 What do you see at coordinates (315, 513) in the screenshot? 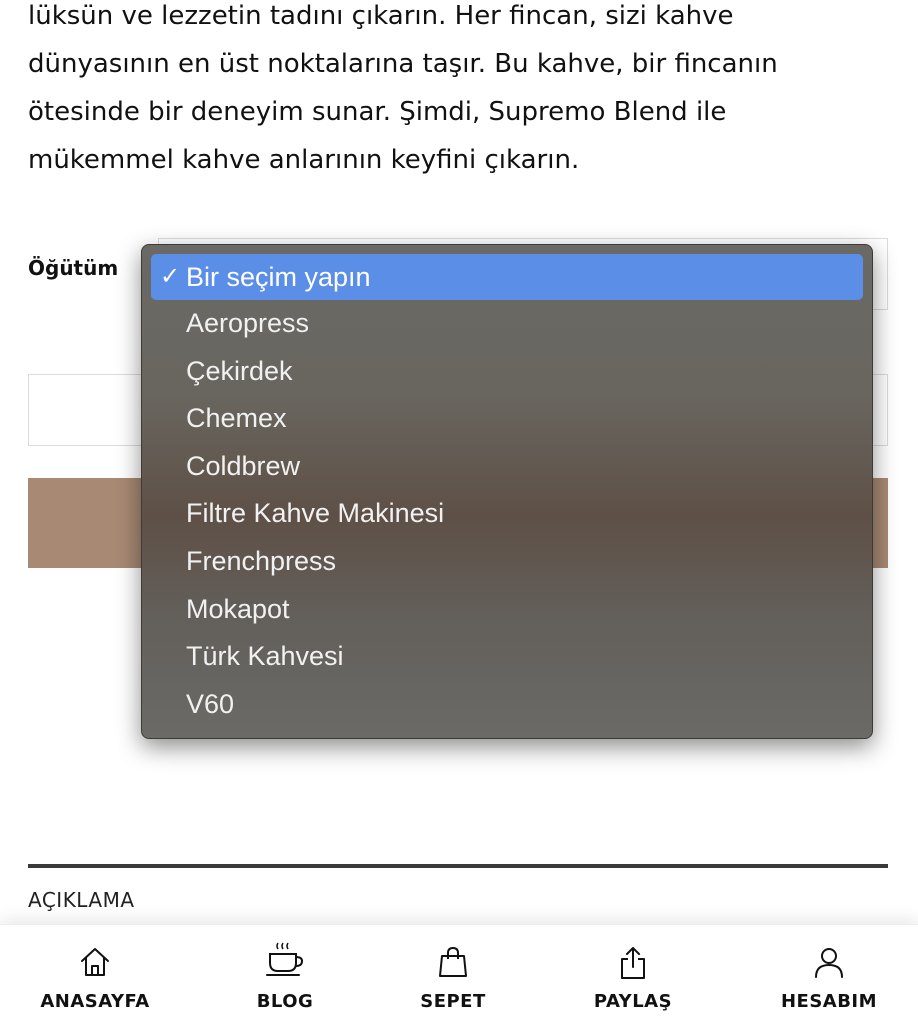
I see `option-label: Filtre Kahve Makinesi` at bounding box center [315, 513].